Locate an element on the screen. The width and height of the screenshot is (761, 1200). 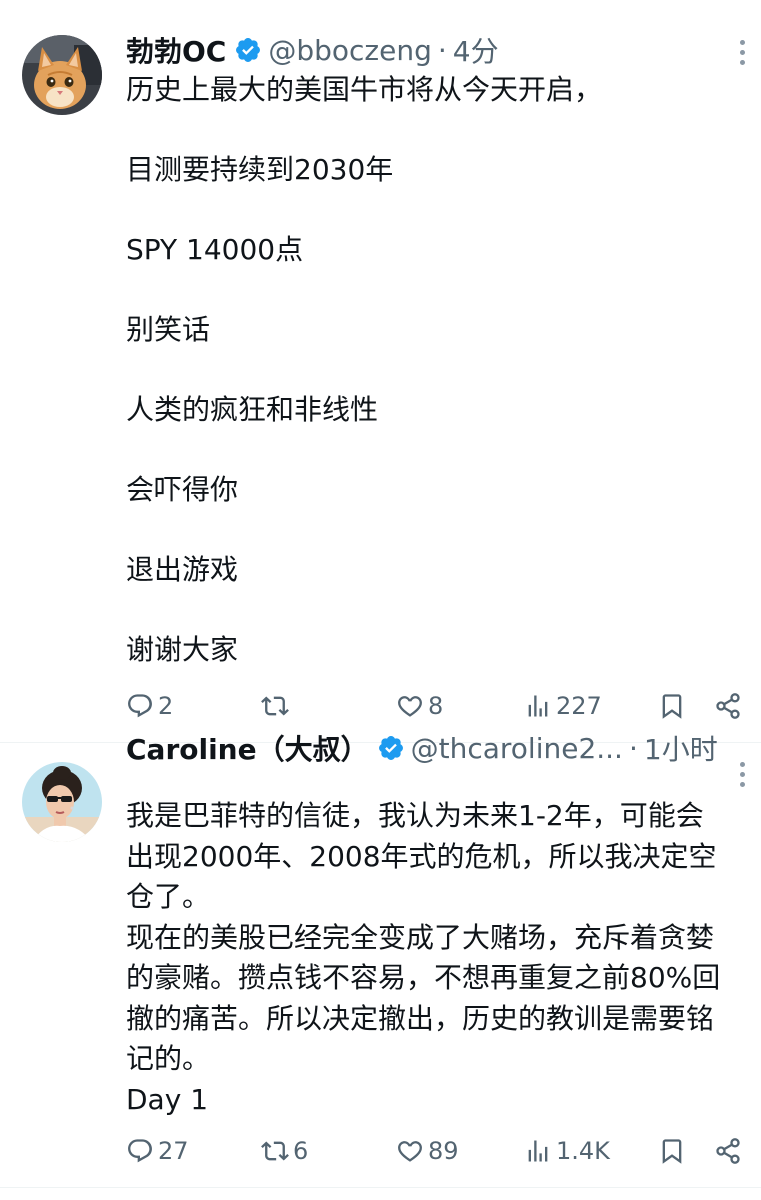
timestamp: 1小时 is located at coordinates (681, 748).